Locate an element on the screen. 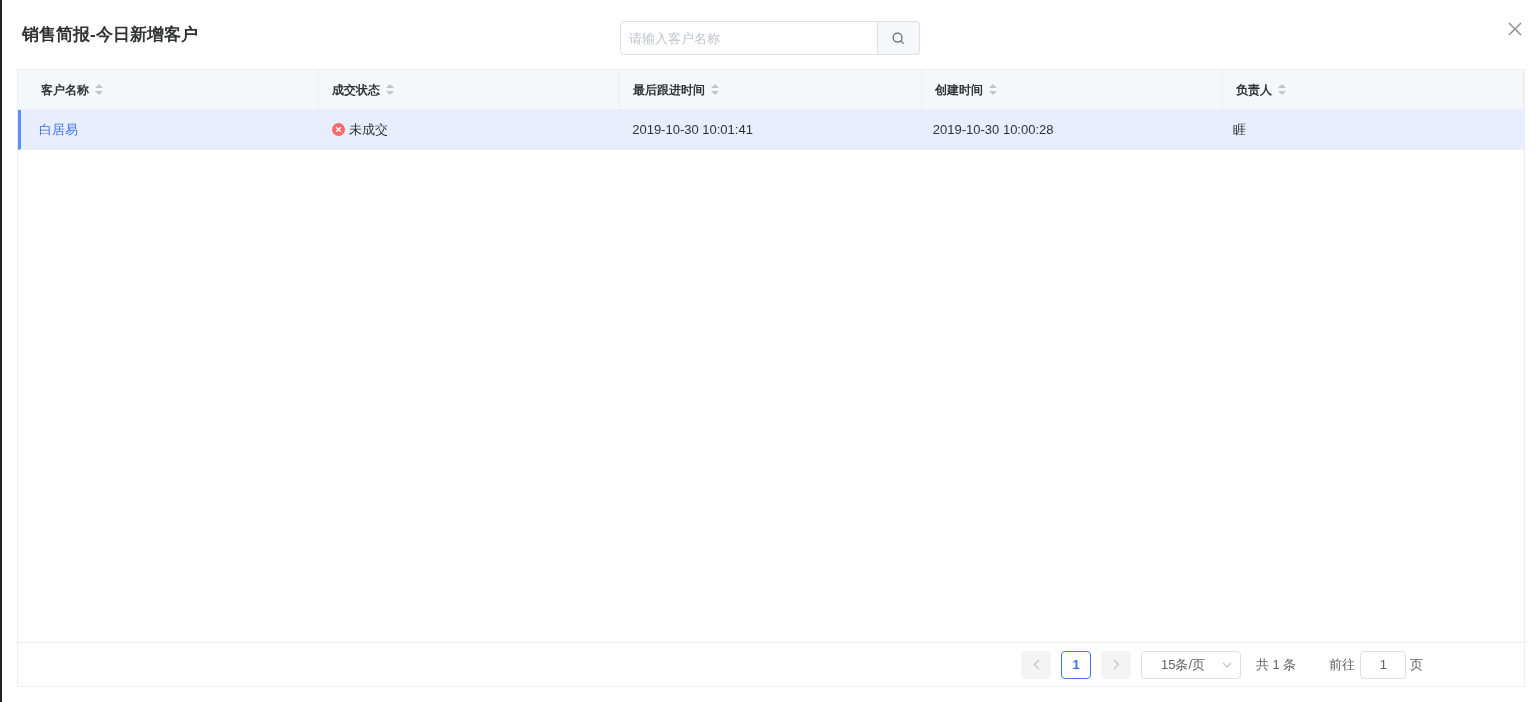 This screenshot has height=702, width=1537. next-page-button is located at coordinates (1116, 664).